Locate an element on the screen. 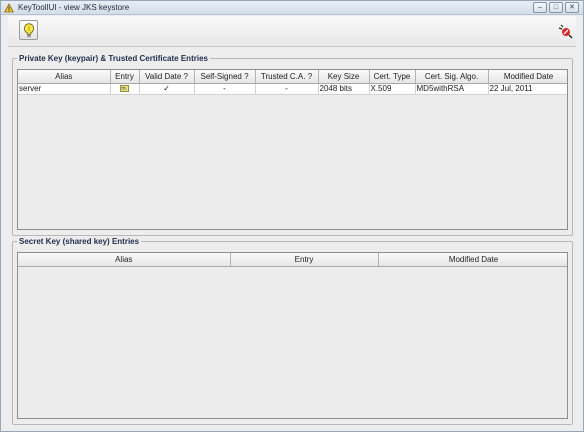  column-header-cert-type: Cert. Type is located at coordinates (392, 77).